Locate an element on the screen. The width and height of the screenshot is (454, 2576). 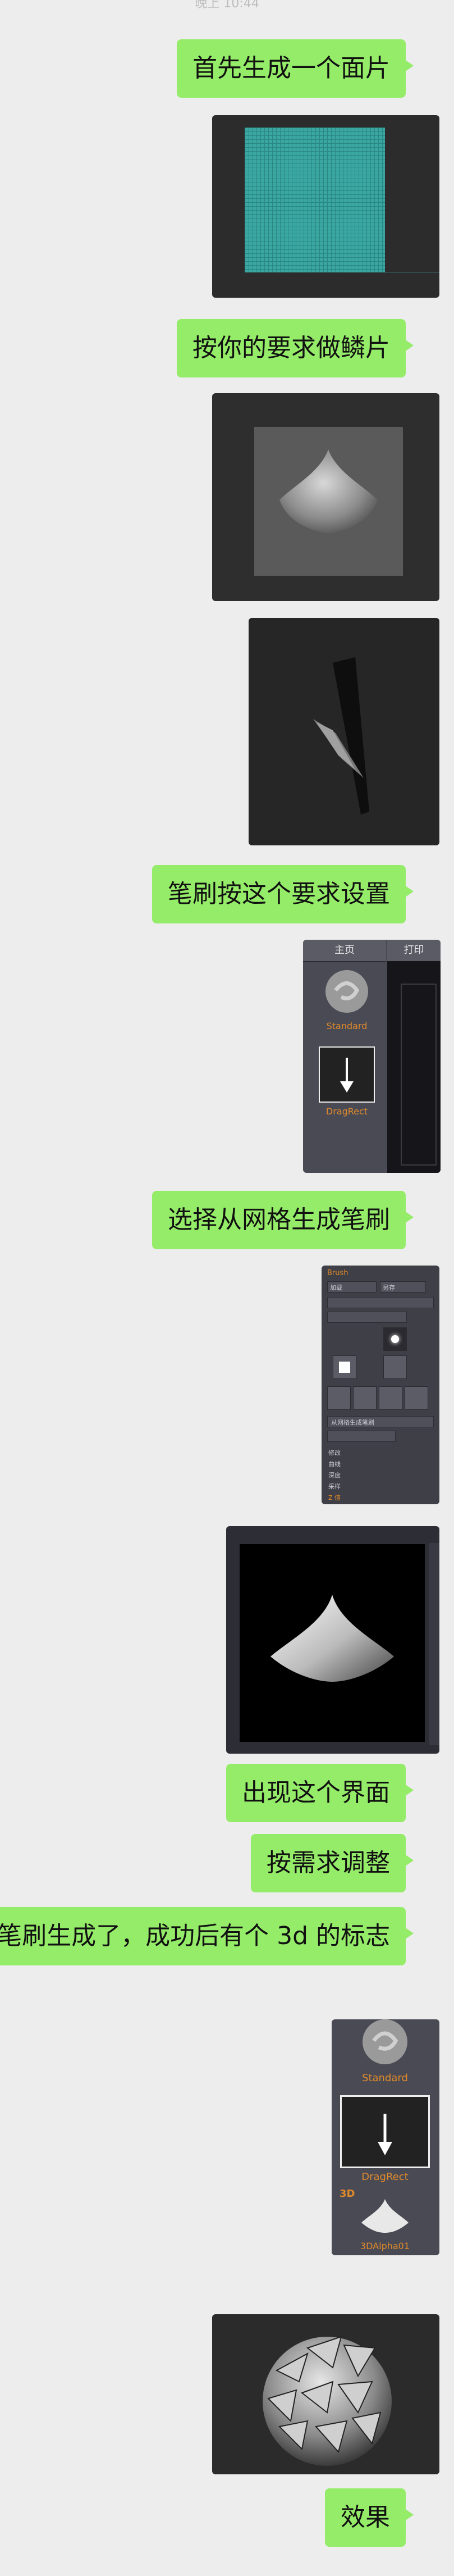
brush-dragrect: DragRect is located at coordinates (347, 1081).